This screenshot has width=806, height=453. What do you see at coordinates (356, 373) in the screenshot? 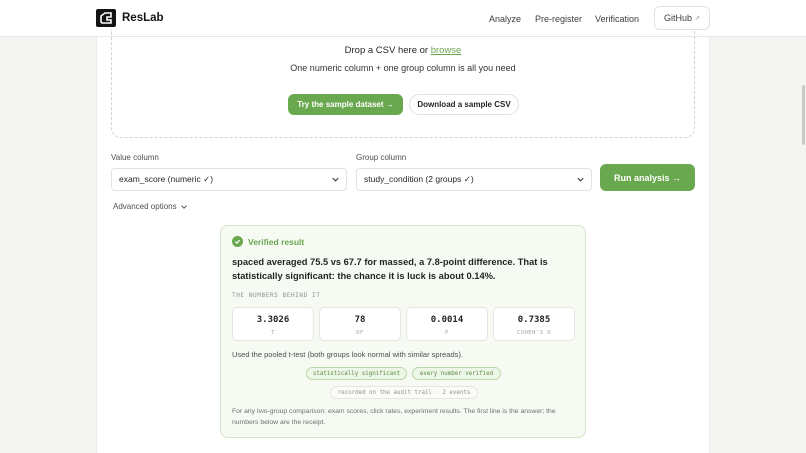
I see `significance-badge: statistically significant` at bounding box center [356, 373].